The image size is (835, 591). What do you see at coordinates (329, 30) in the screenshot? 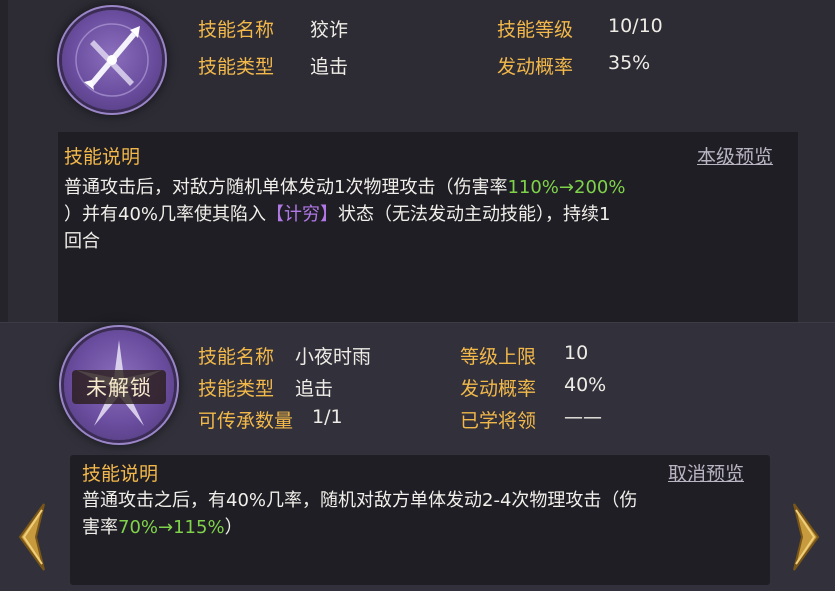
I see `skill-name-value: 狡诈` at bounding box center [329, 30].